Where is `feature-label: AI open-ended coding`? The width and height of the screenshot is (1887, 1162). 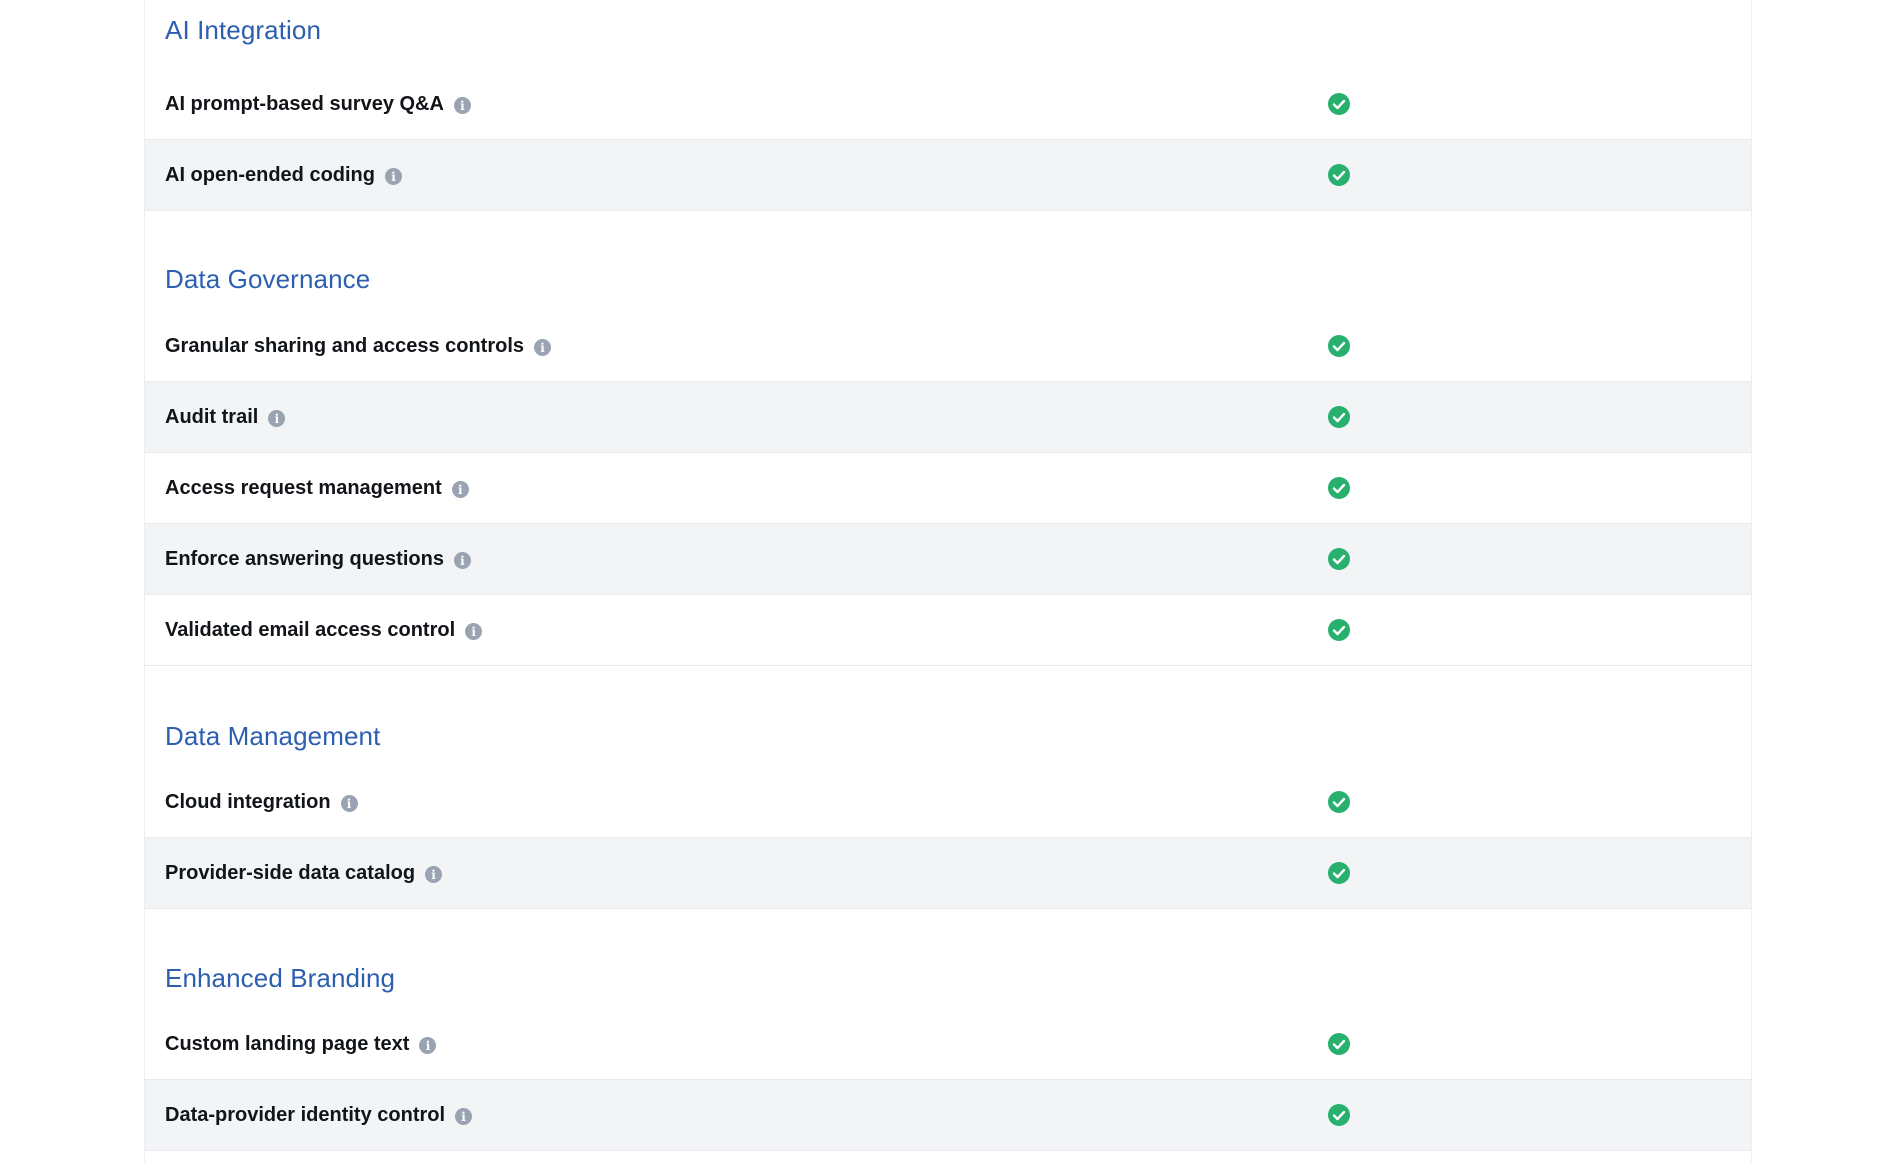 feature-label: AI open-ended coding is located at coordinates (270, 174).